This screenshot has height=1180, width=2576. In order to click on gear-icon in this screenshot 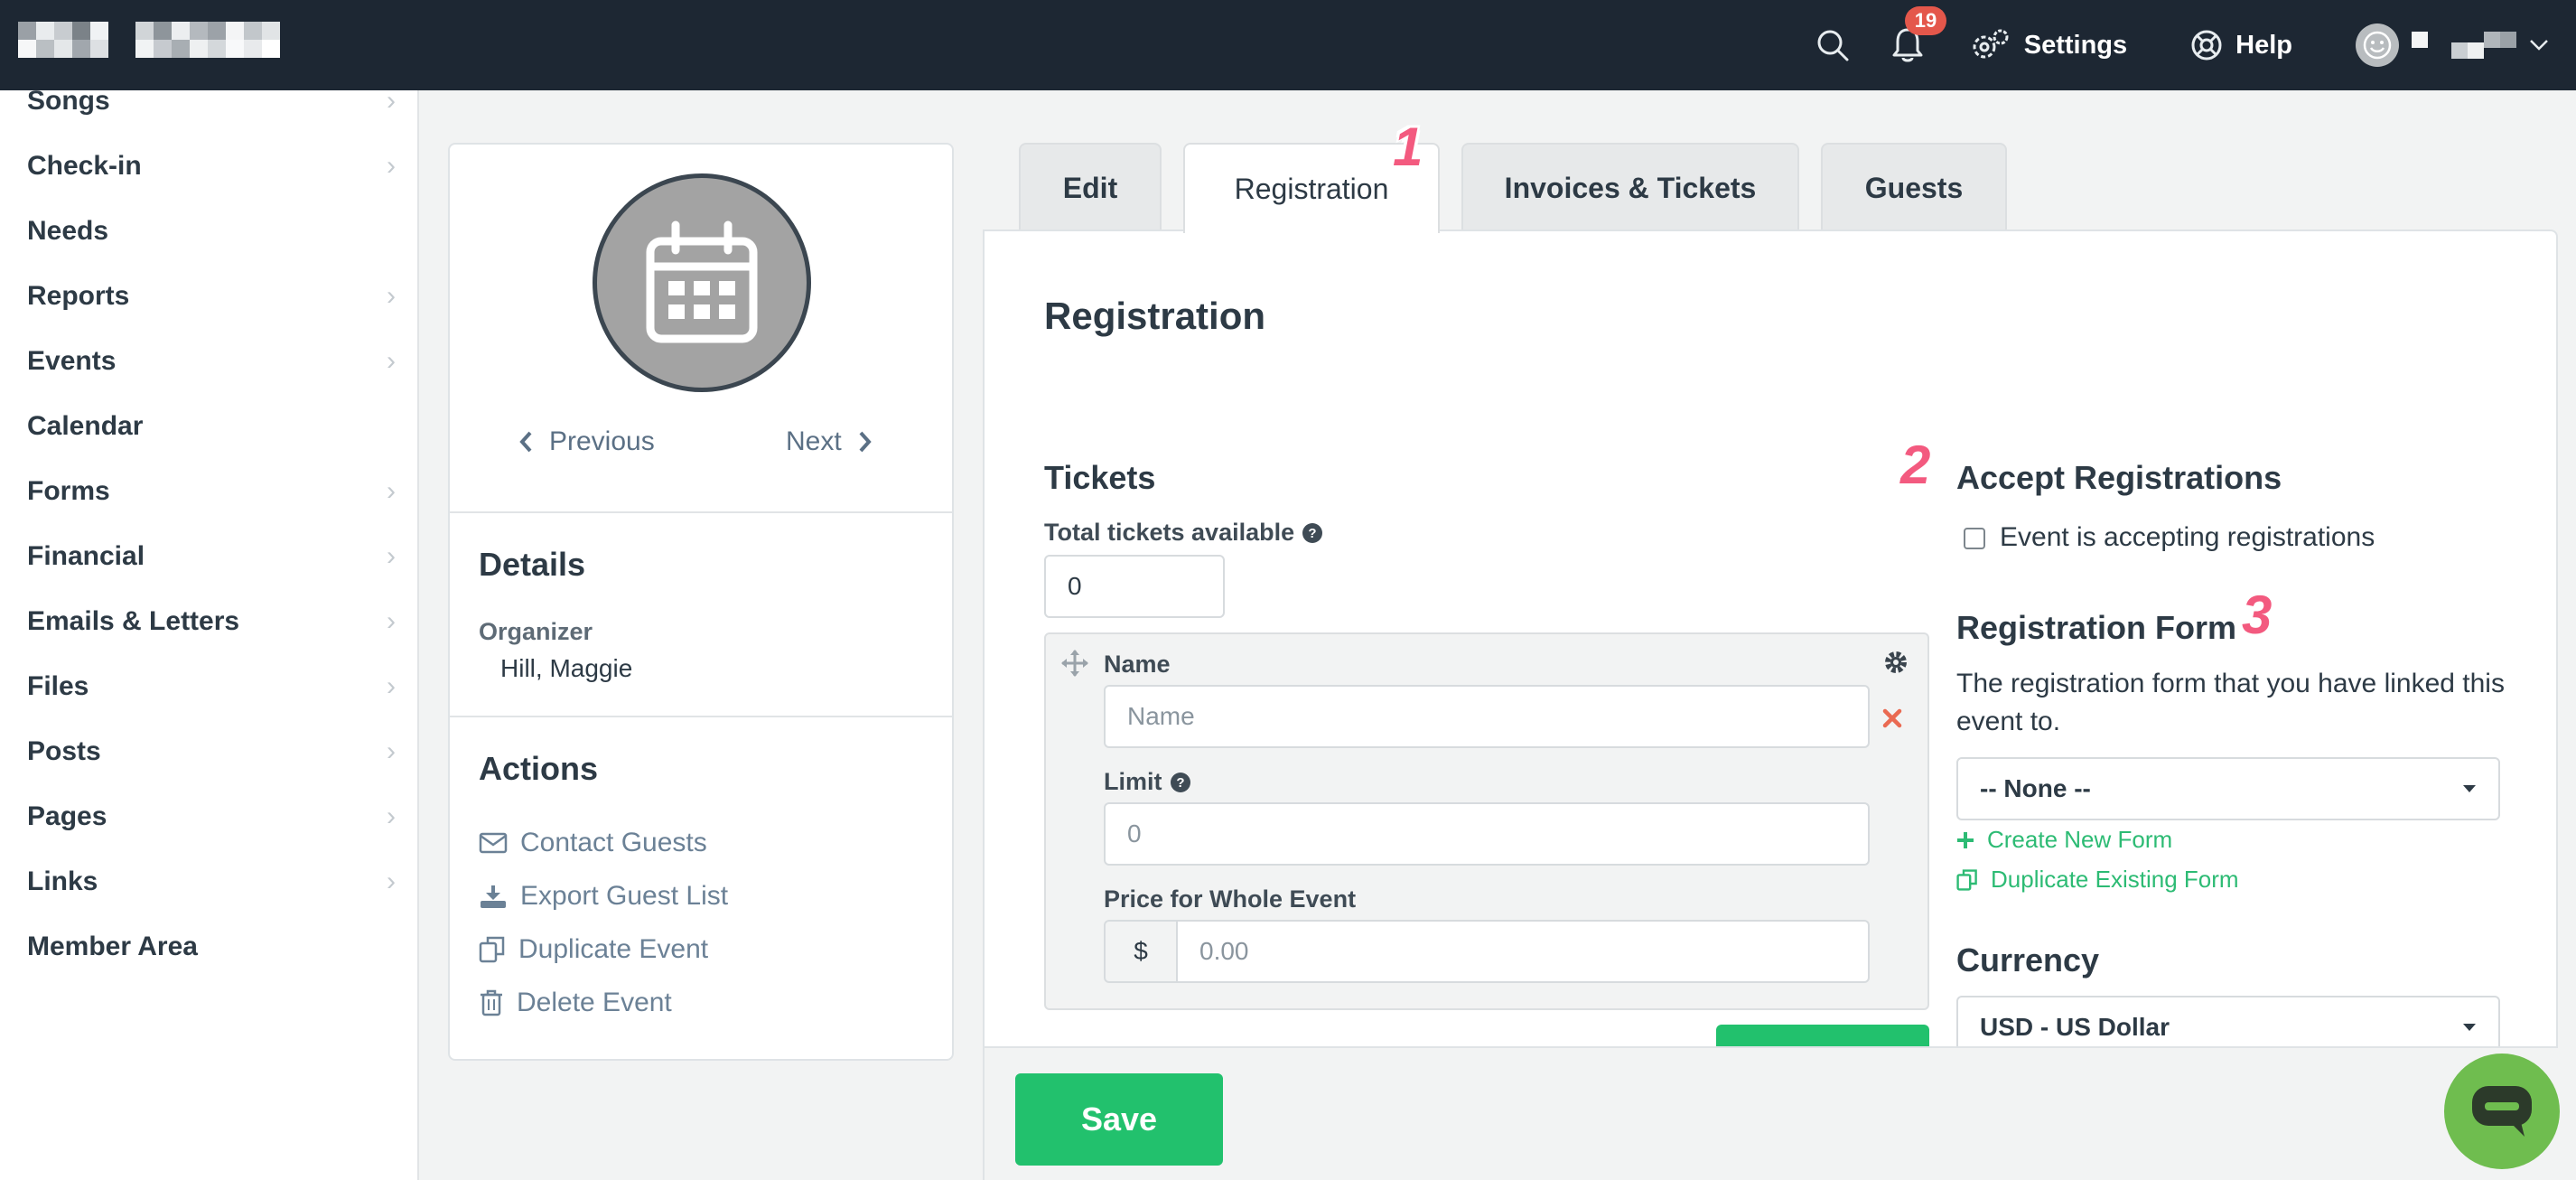, I will do `click(1895, 662)`.